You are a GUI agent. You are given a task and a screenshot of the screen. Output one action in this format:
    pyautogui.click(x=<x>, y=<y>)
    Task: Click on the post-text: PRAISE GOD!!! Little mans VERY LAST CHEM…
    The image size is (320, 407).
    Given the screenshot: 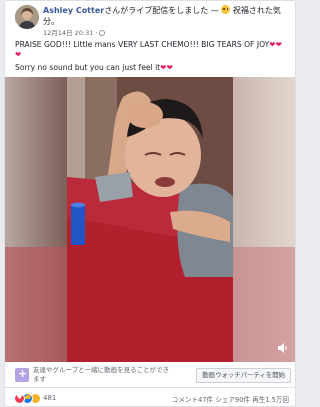 What is the action you would take?
    pyautogui.click(x=142, y=44)
    